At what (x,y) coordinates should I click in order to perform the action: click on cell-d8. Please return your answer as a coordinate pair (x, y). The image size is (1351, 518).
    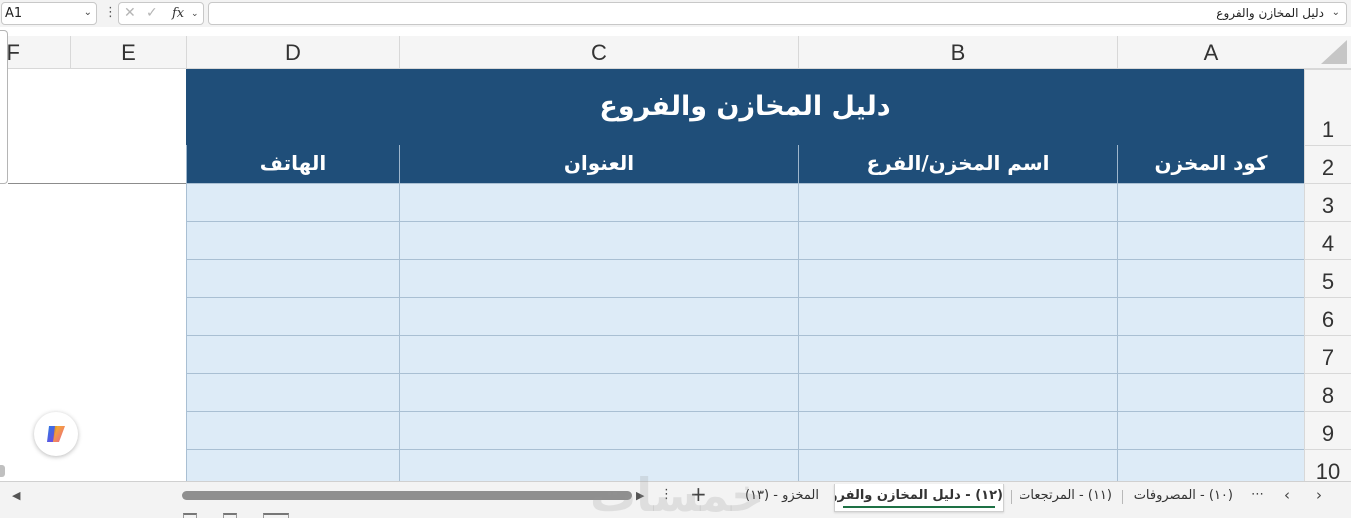
    Looking at the image, I should click on (292, 392).